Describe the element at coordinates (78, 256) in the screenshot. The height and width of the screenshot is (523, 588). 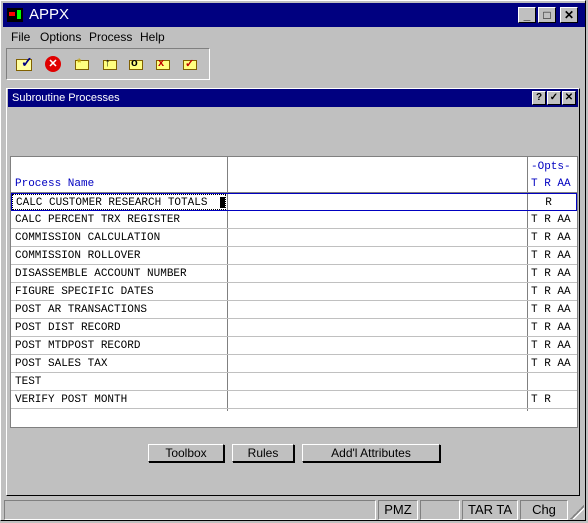
I see `row-name: COMMISSION ROLLOVER` at that location.